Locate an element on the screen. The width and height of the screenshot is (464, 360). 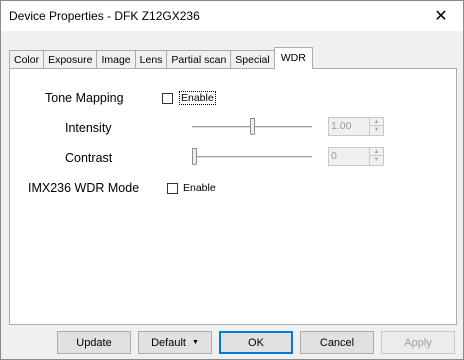
tab-wdr: WDR is located at coordinates (293, 58).